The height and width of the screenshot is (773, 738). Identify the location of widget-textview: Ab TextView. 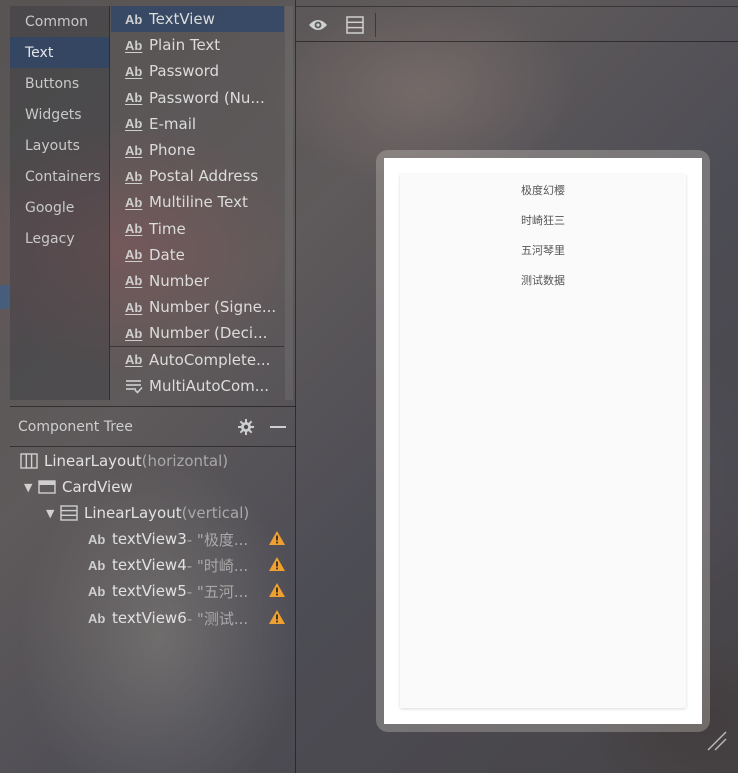
(197, 19).